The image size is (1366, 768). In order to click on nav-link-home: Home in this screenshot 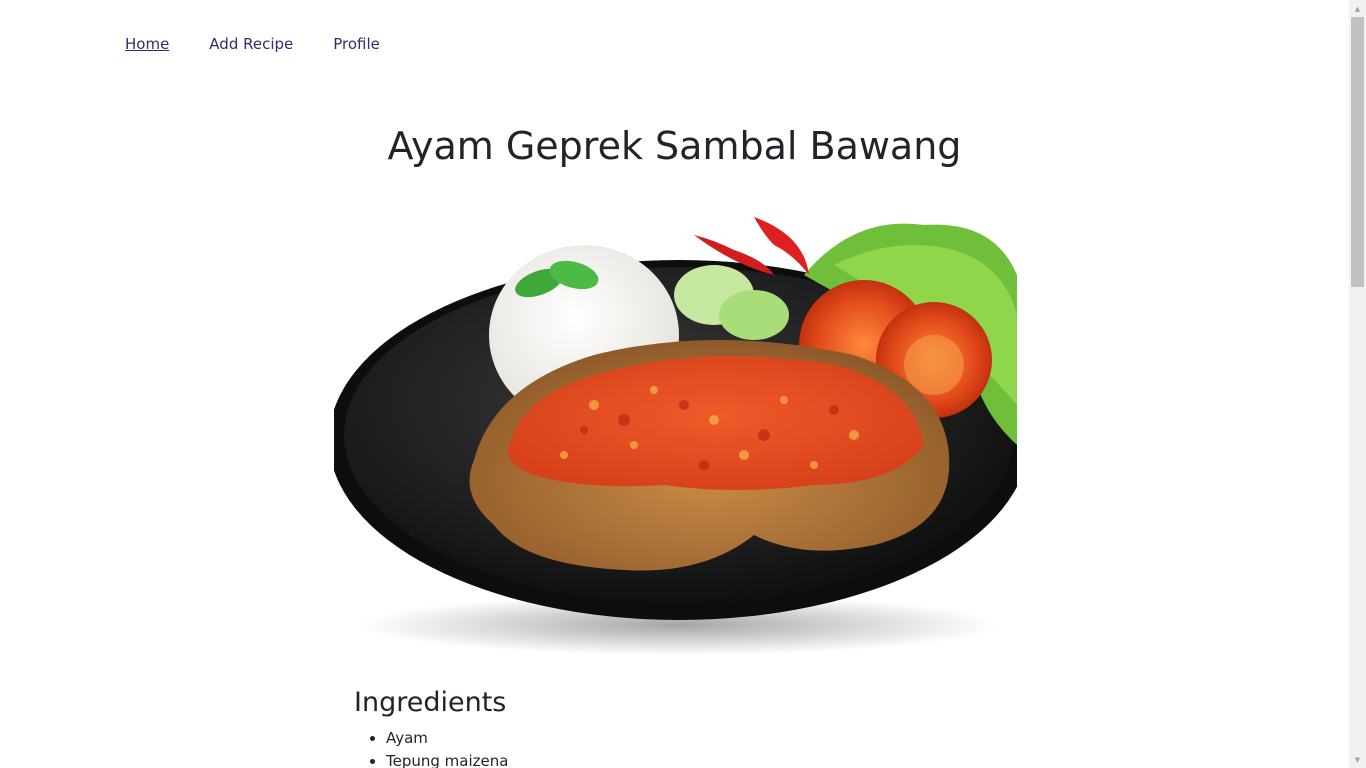, I will do `click(147, 44)`.